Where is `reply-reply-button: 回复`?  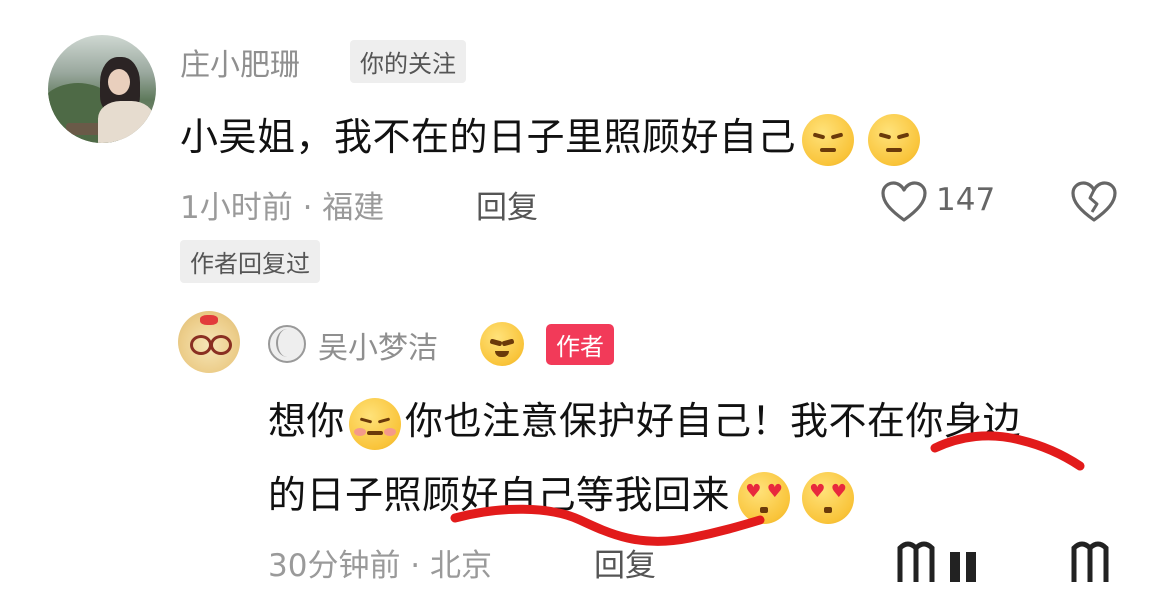 reply-reply-button: 回复 is located at coordinates (625, 562).